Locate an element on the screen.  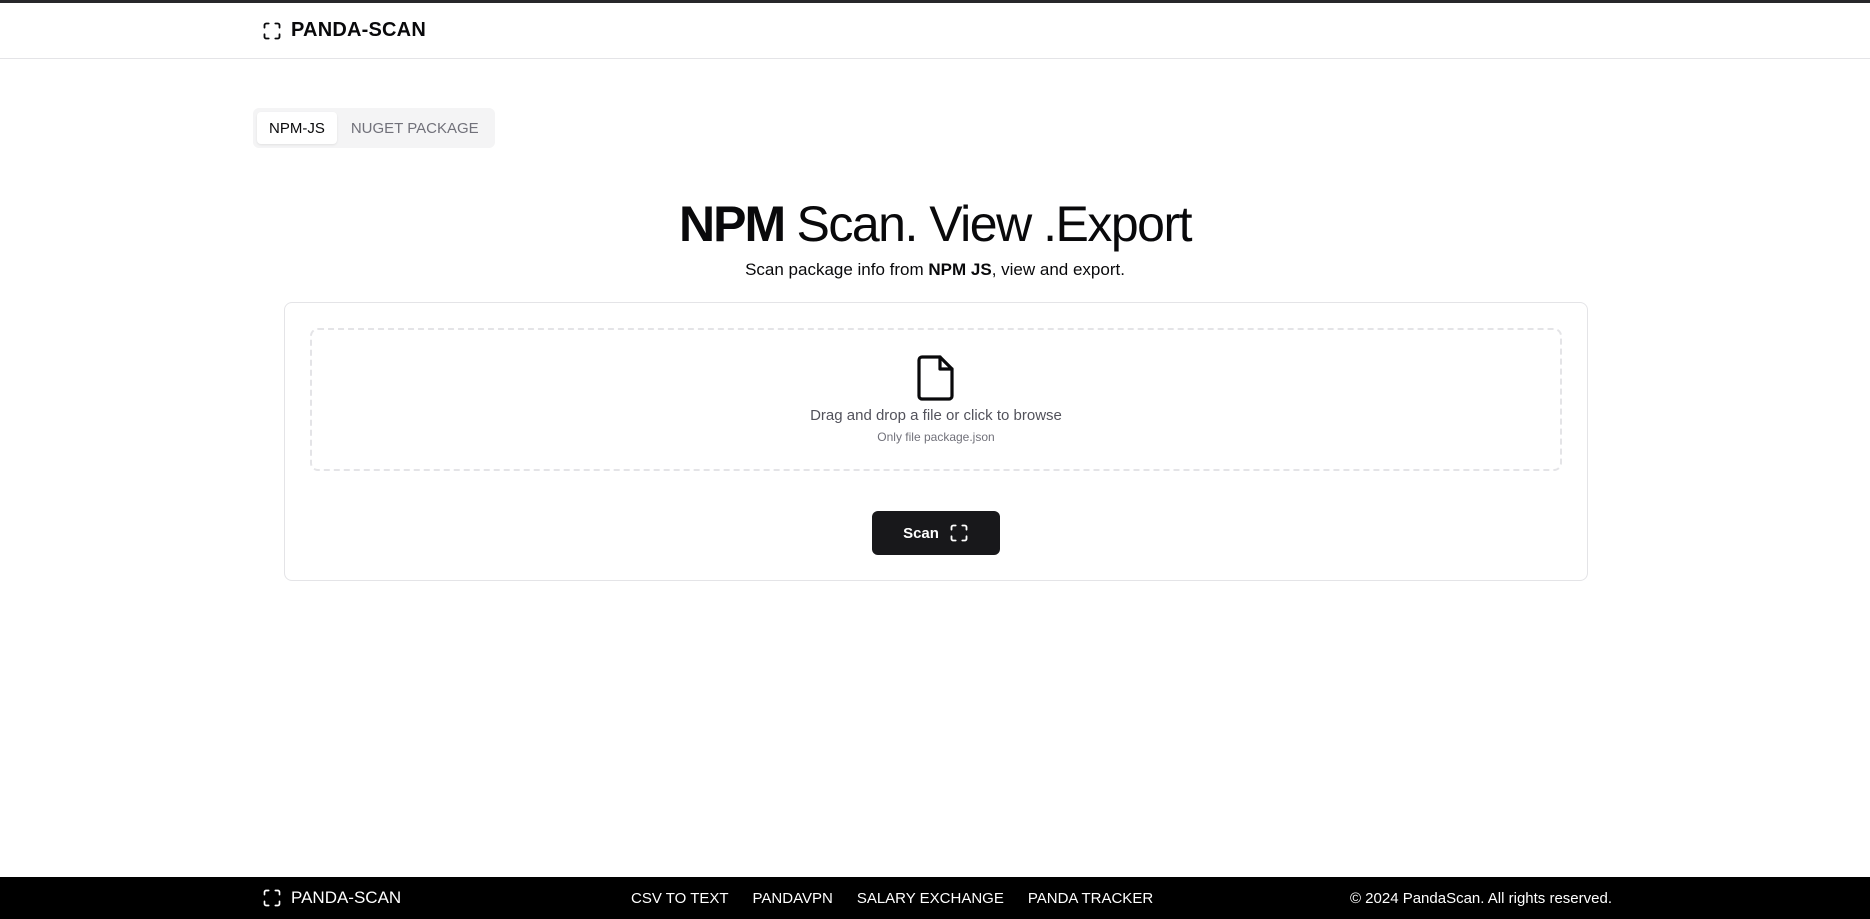
header-brand-link: PANDA-SCAN is located at coordinates (344, 30).